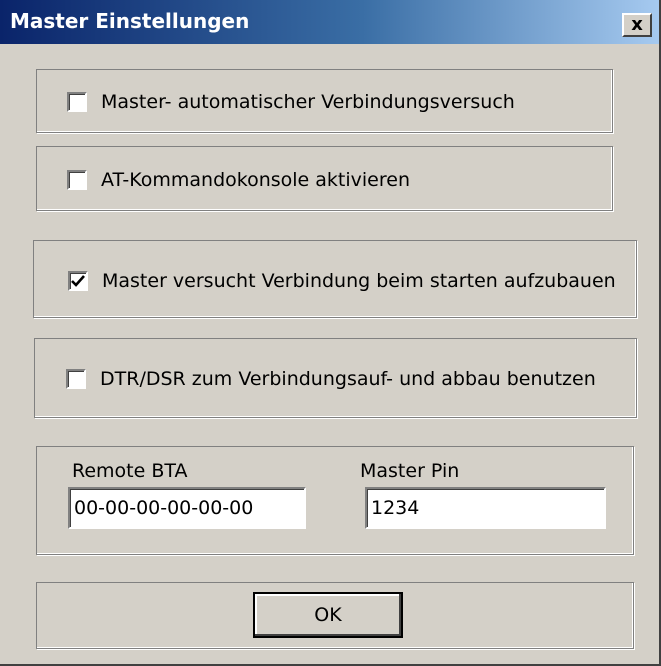 This screenshot has width=661, height=666. What do you see at coordinates (187, 508) in the screenshot?
I see `remote-bta-input` at bounding box center [187, 508].